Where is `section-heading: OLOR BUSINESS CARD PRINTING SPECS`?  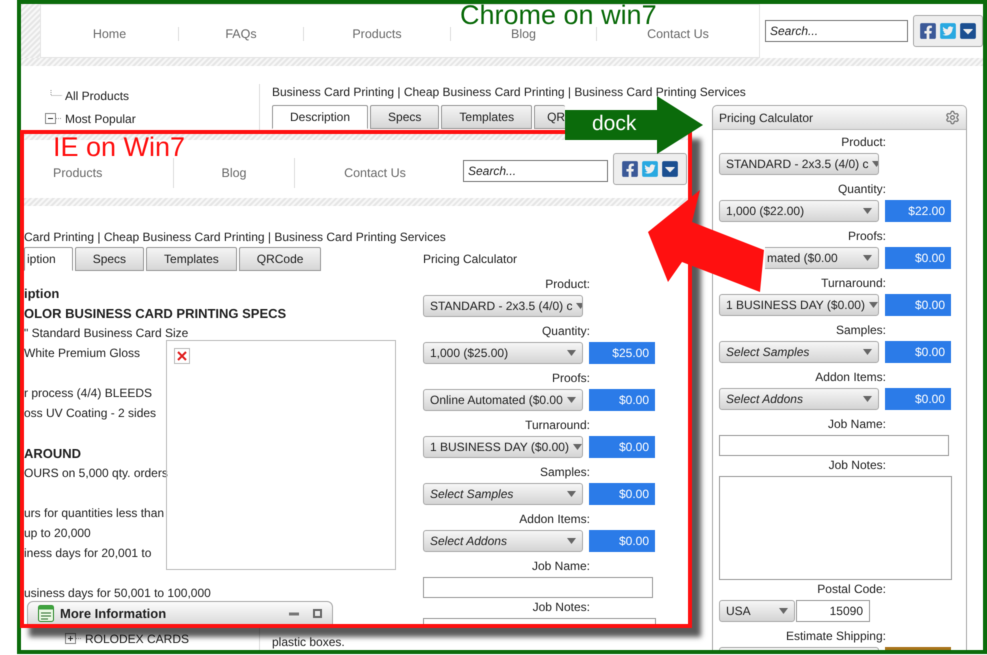
section-heading: OLOR BUSINESS CARD PRINTING SPECS is located at coordinates (155, 313).